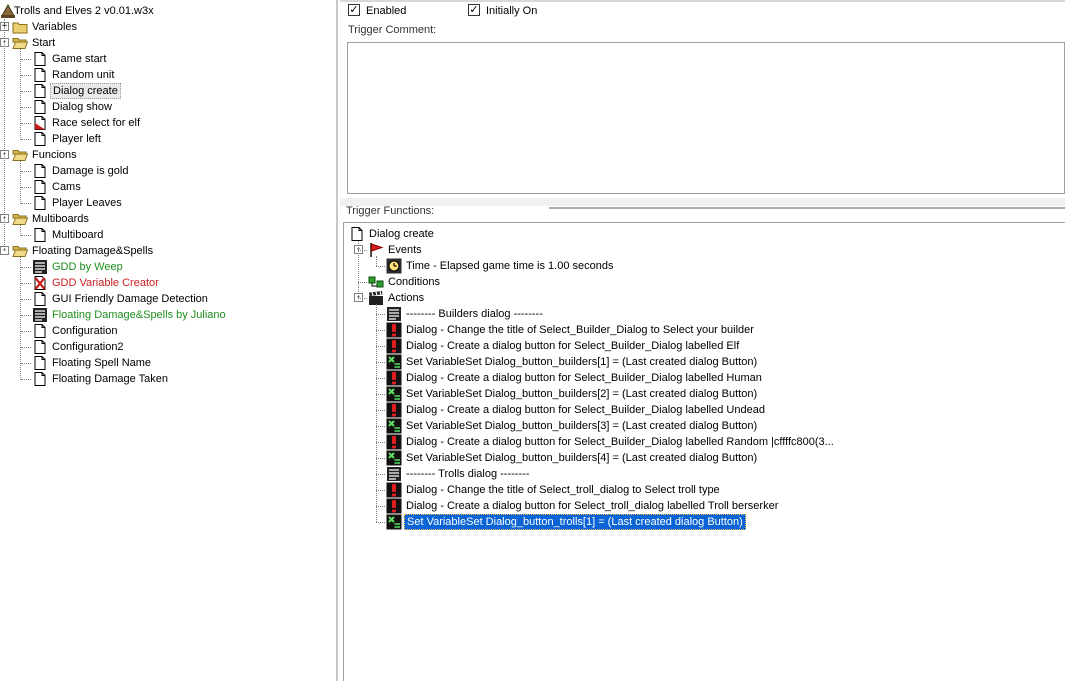 Image resolution: width=1065 pixels, height=681 pixels. What do you see at coordinates (90, 171) in the screenshot?
I see `tree-item-label: Damage is gold` at bounding box center [90, 171].